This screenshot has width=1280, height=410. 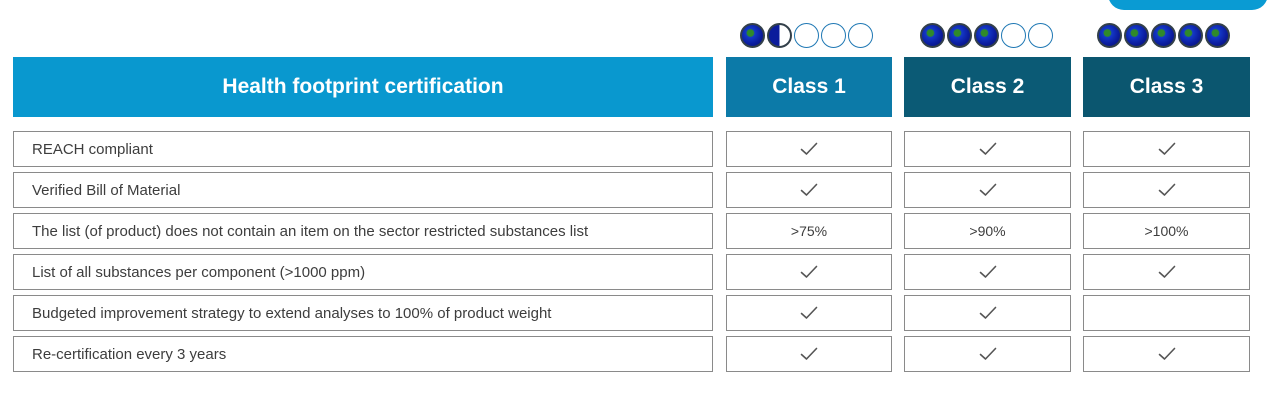 What do you see at coordinates (1166, 87) in the screenshot?
I see `class-3-header: Class 3` at bounding box center [1166, 87].